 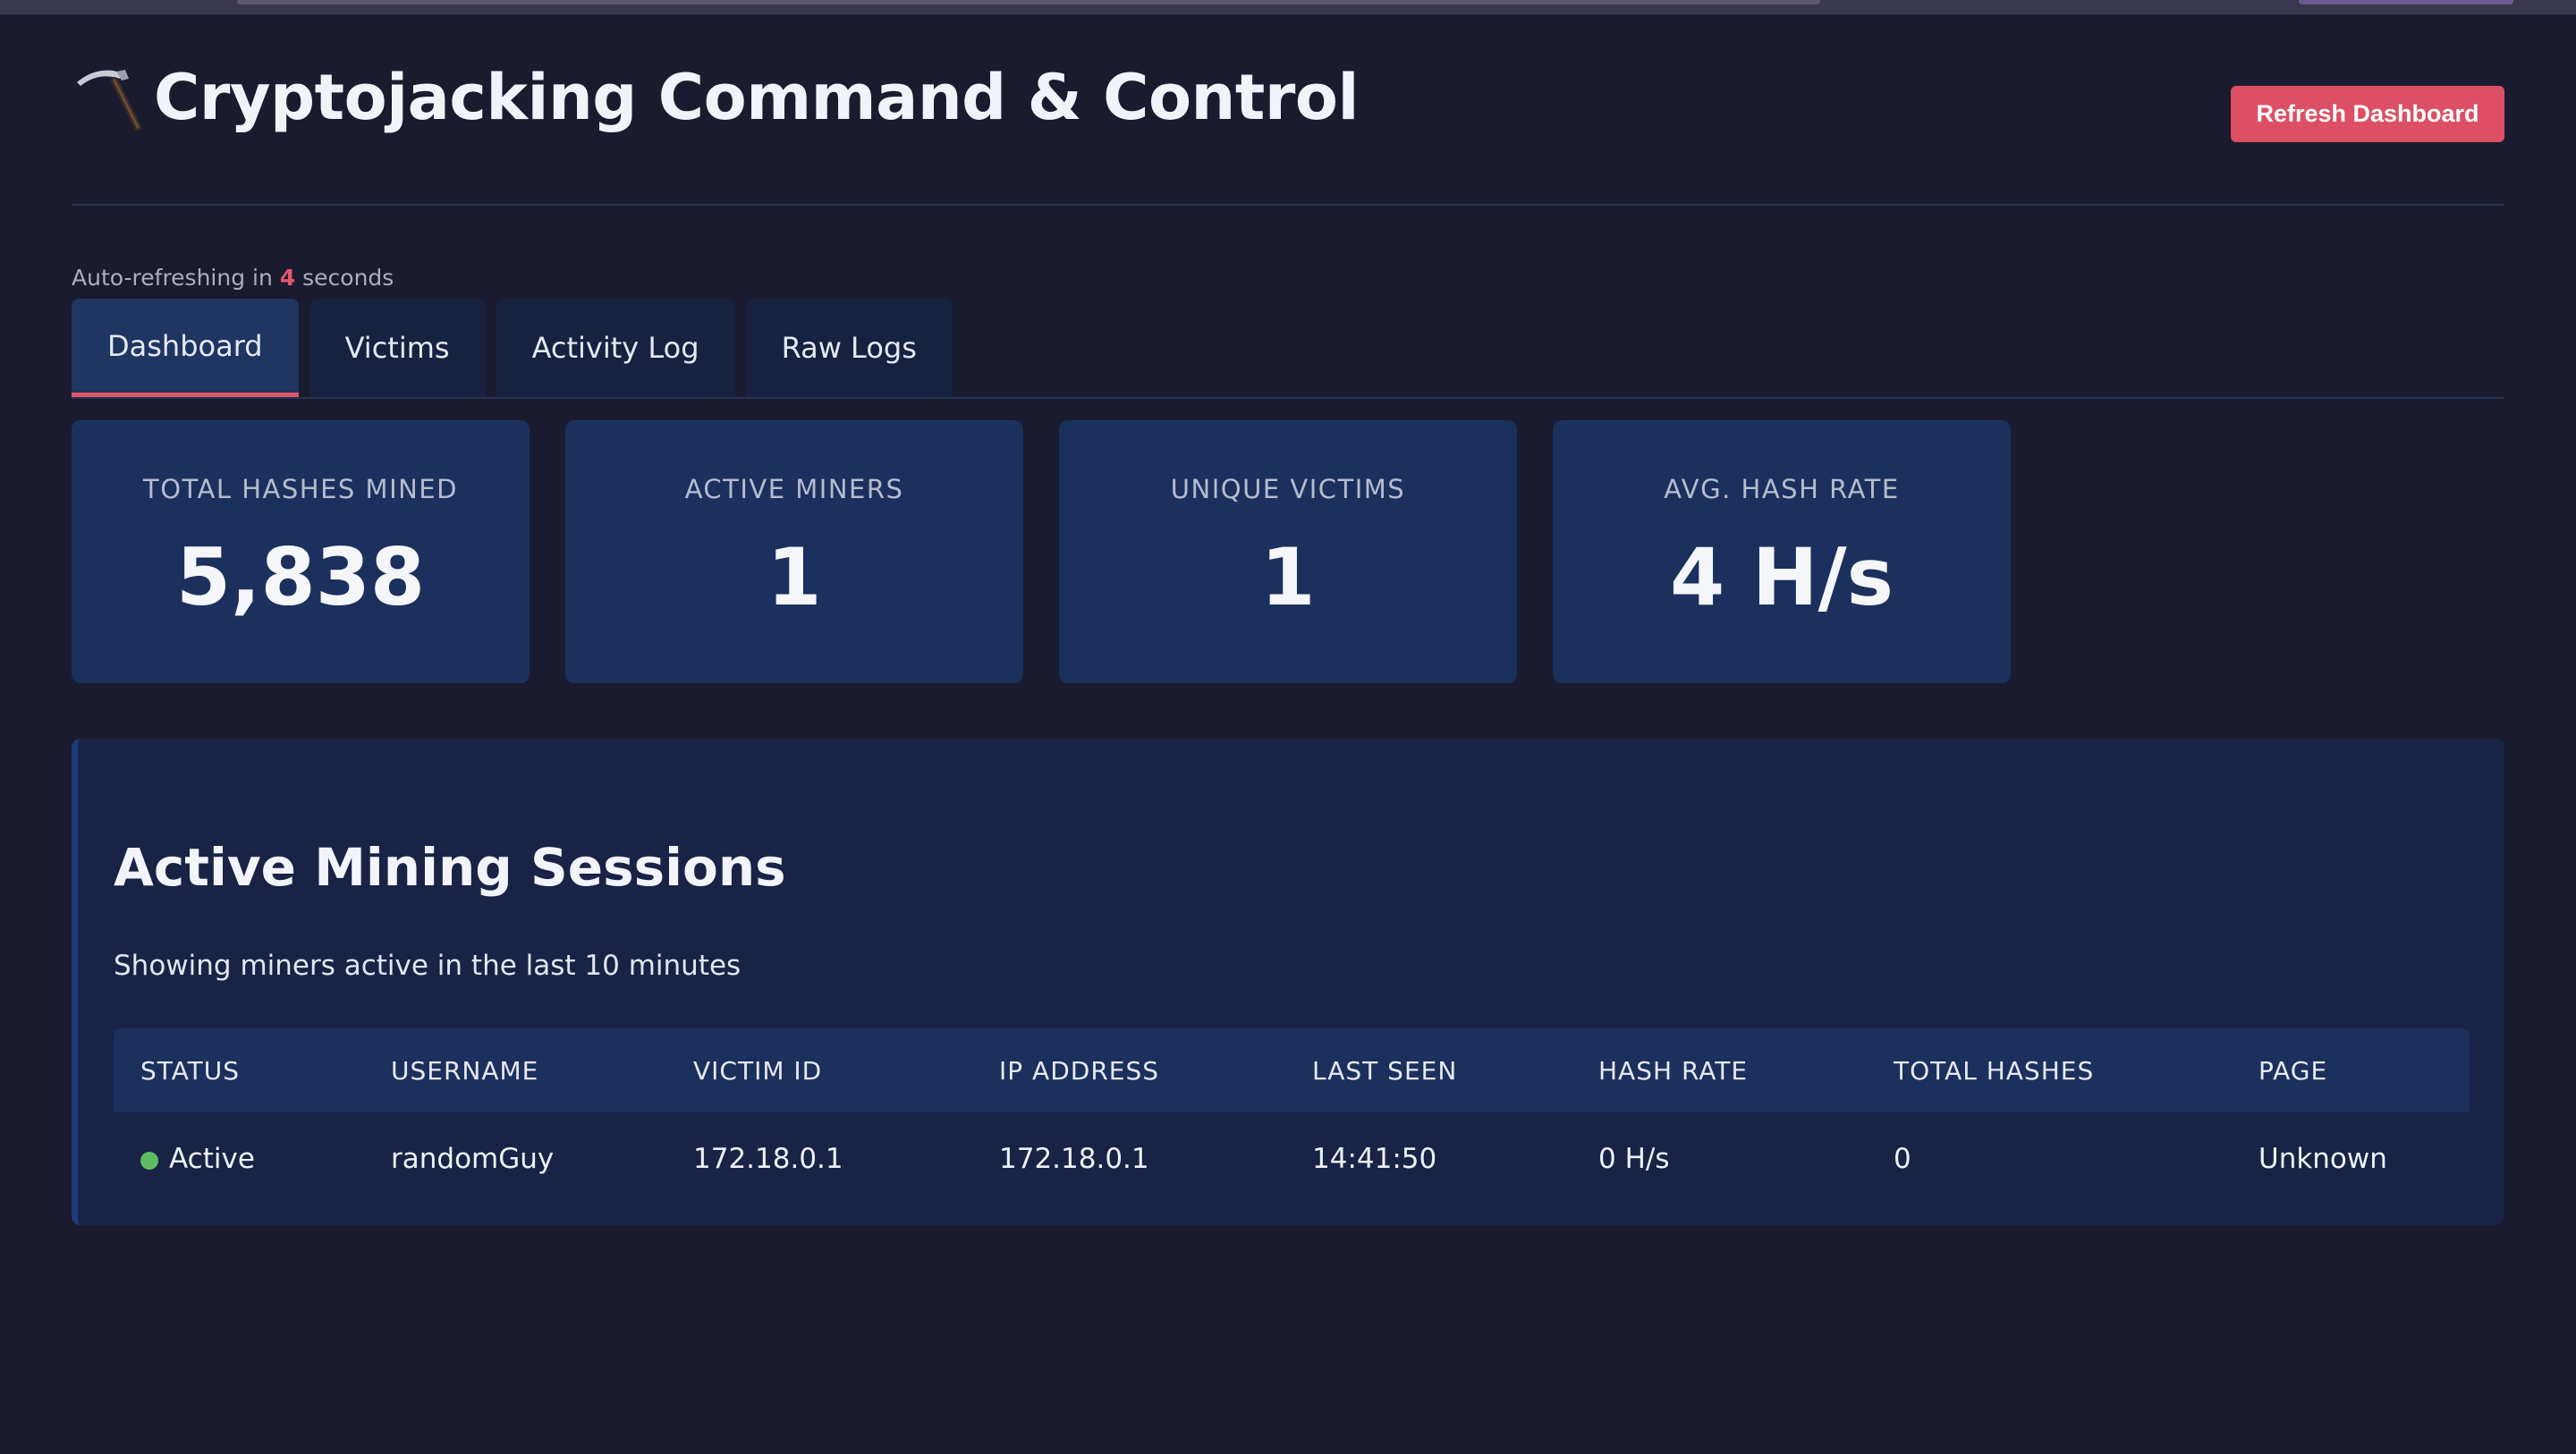 I want to click on tab-bar: Dashboard Victims Activity Log Raw Logs, so click(x=1288, y=349).